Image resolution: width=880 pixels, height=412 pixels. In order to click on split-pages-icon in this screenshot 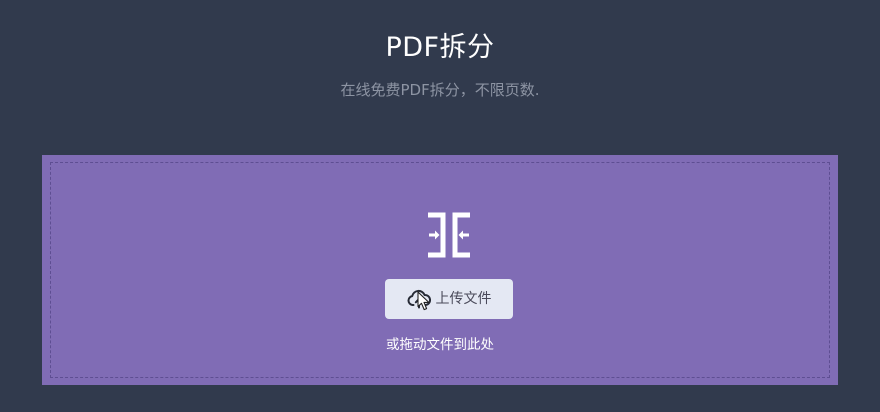, I will do `click(449, 235)`.